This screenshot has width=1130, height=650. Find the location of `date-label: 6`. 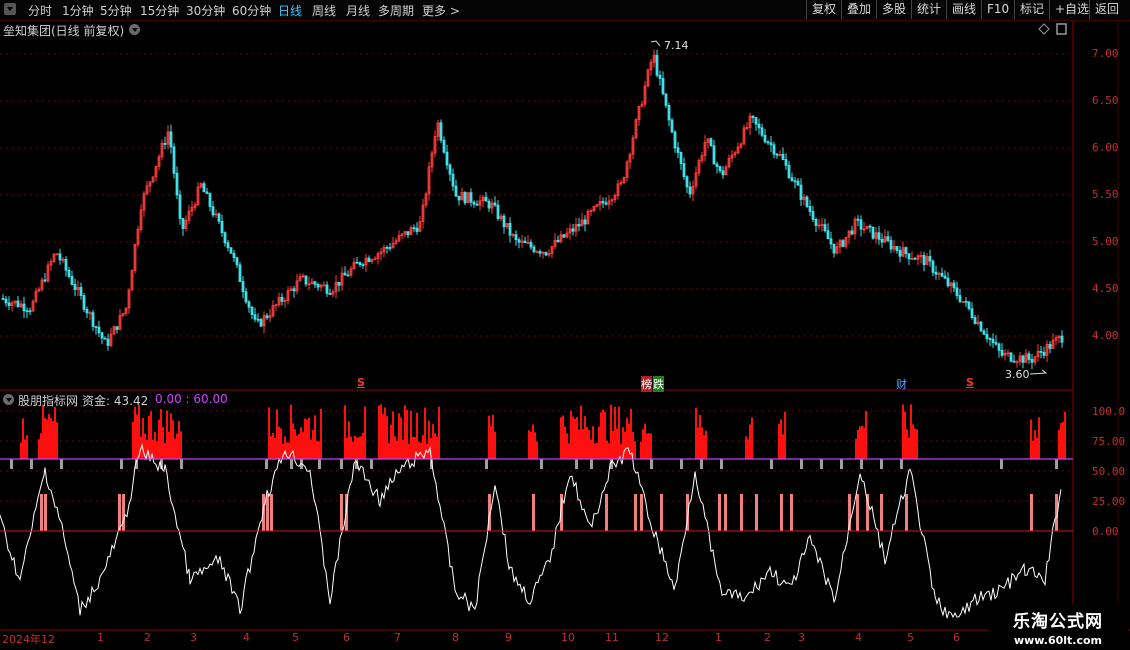

date-label: 6 is located at coordinates (346, 637).